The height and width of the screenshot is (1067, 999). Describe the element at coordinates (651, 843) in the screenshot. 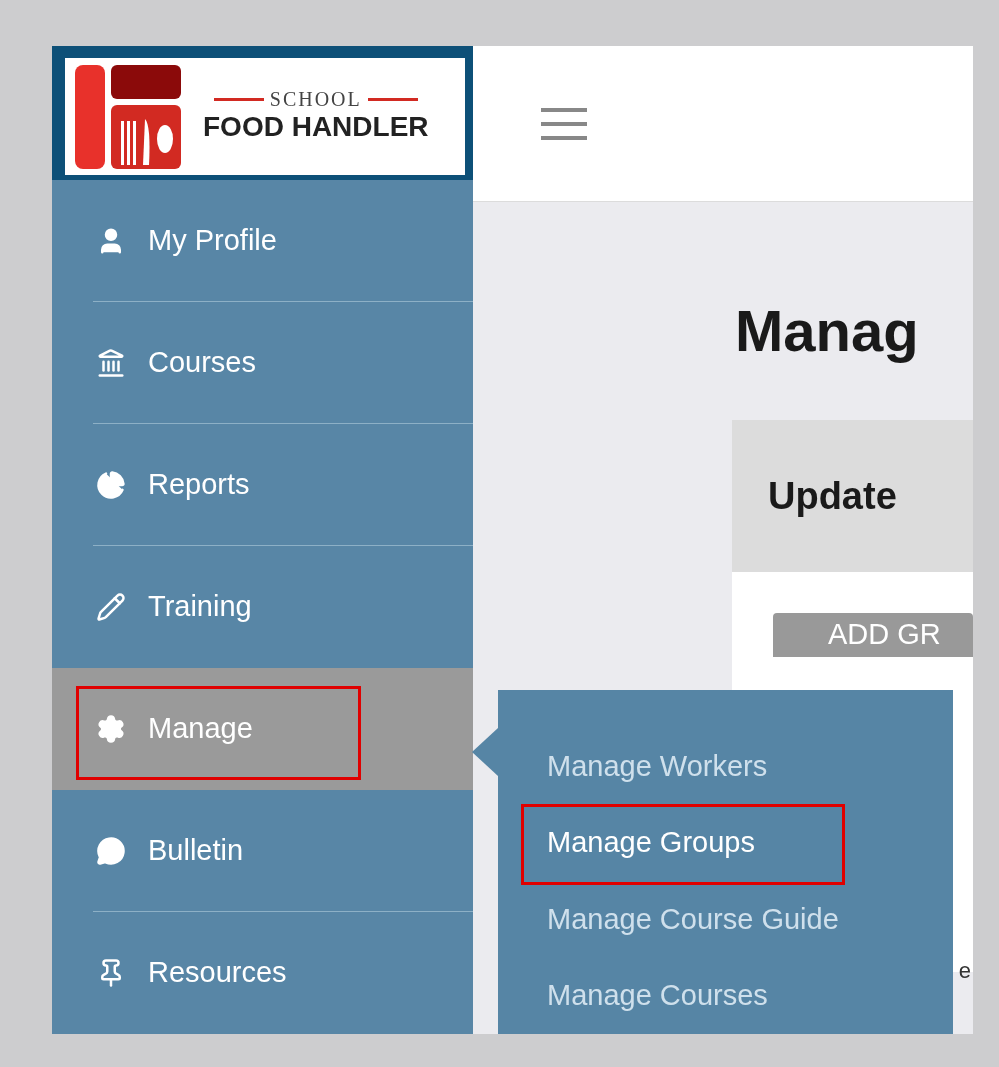

I see `submenu-item: Manage Groups` at that location.